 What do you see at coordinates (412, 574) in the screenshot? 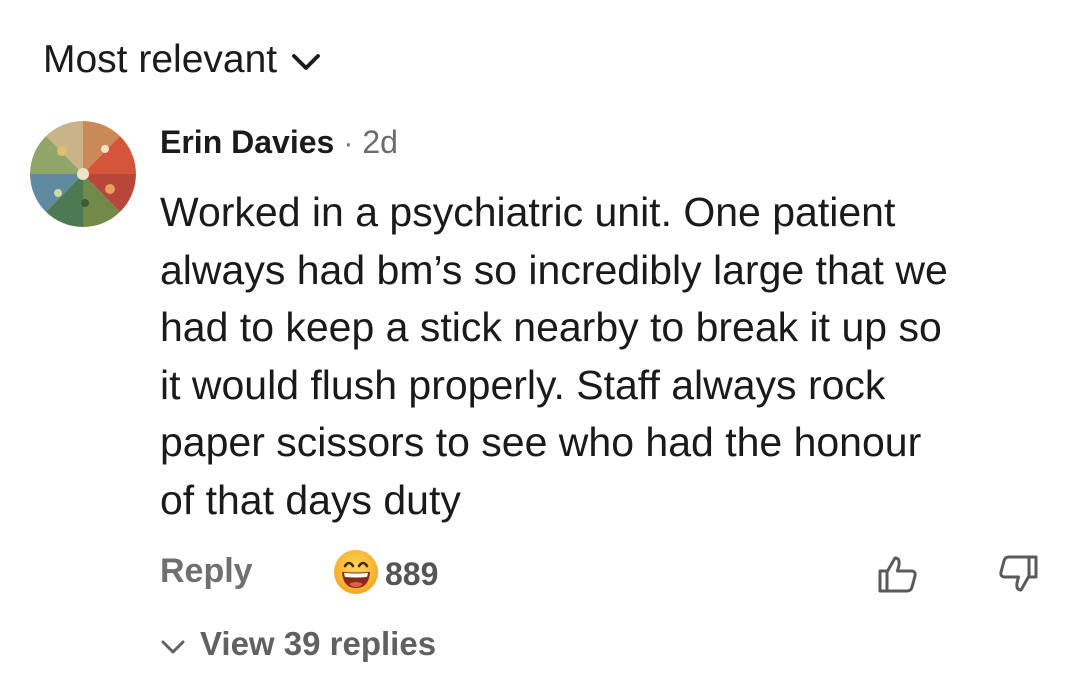
I see `reaction-count: 889` at bounding box center [412, 574].